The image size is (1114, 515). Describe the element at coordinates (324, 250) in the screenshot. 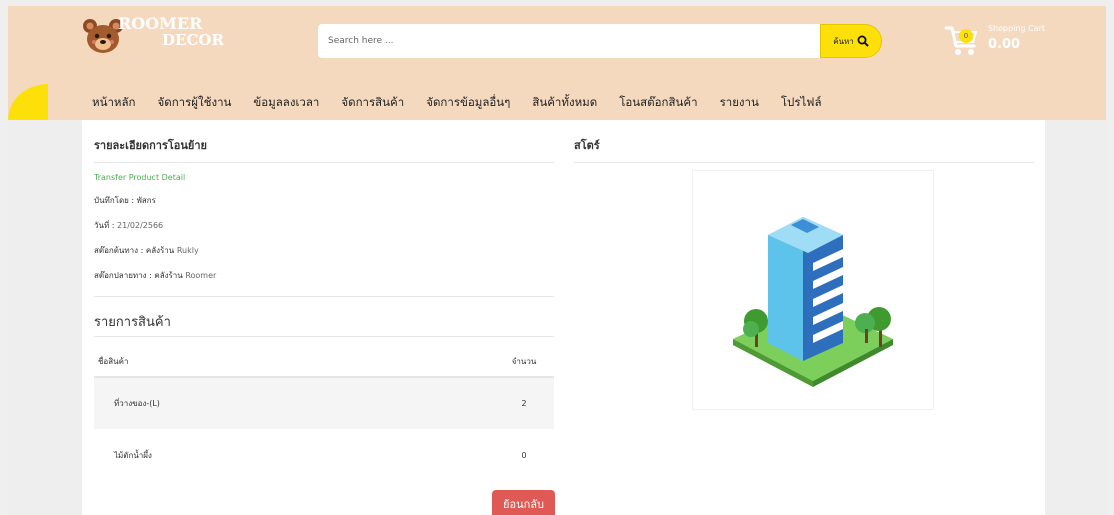

I see `source-stock-line: สต๊อกต้นทาง : คลังร้าน Rukly` at that location.